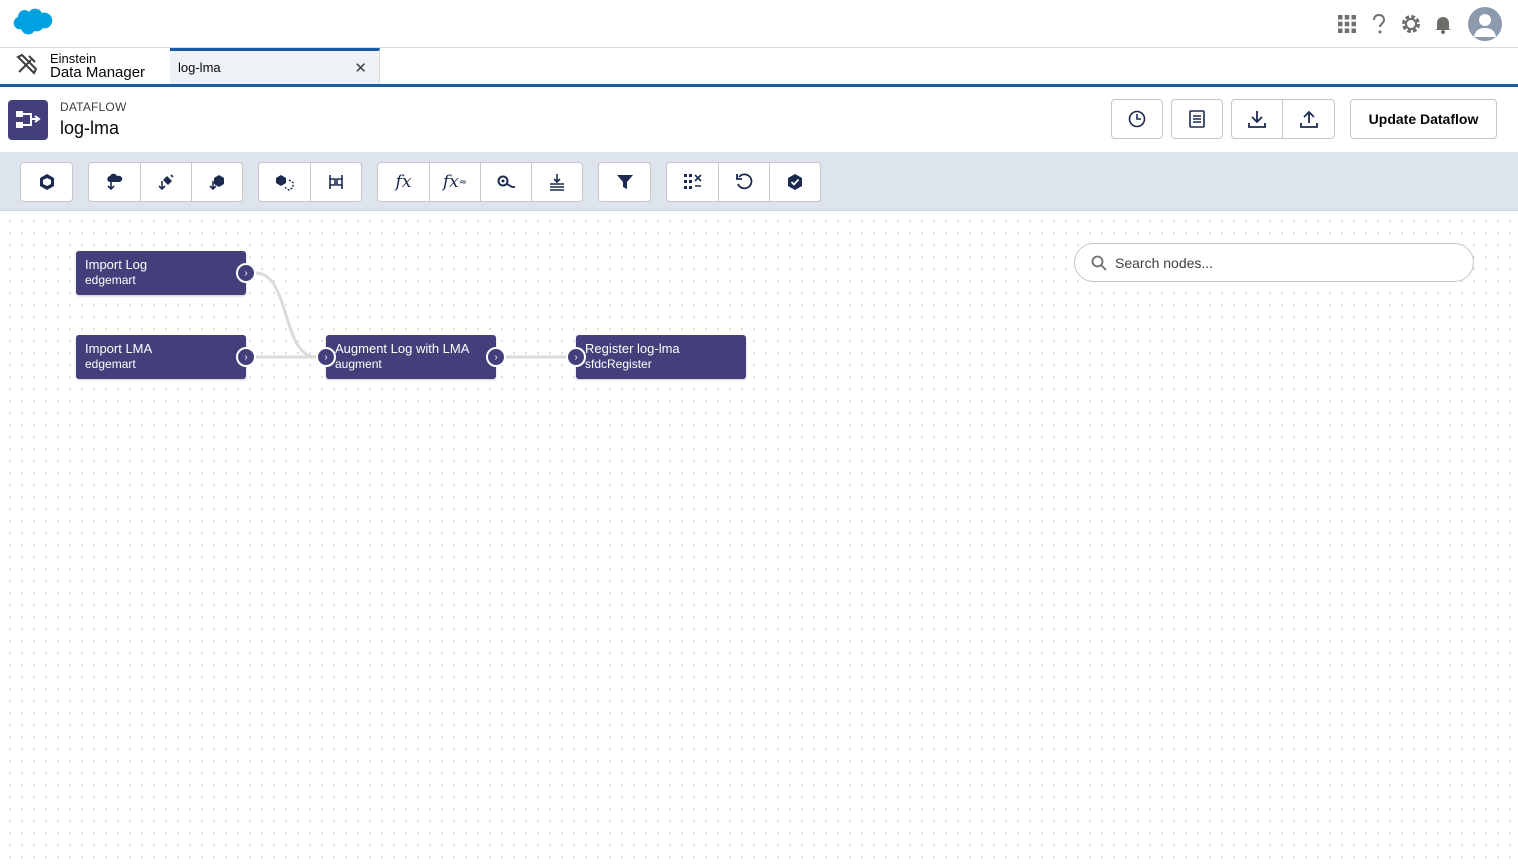 The image size is (1518, 864). What do you see at coordinates (28, 120) in the screenshot?
I see `dataflow-icon` at bounding box center [28, 120].